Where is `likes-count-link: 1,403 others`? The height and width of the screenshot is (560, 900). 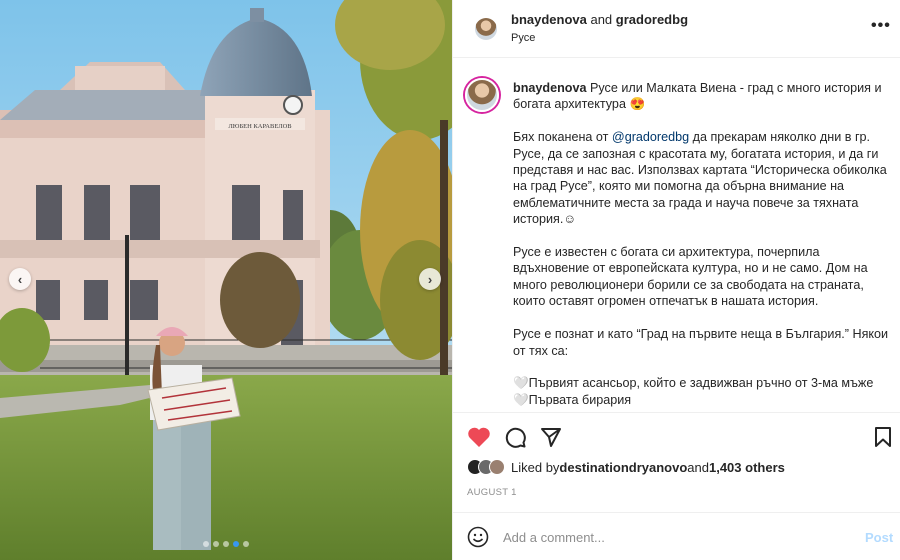
likes-count-link: 1,403 others is located at coordinates (747, 467).